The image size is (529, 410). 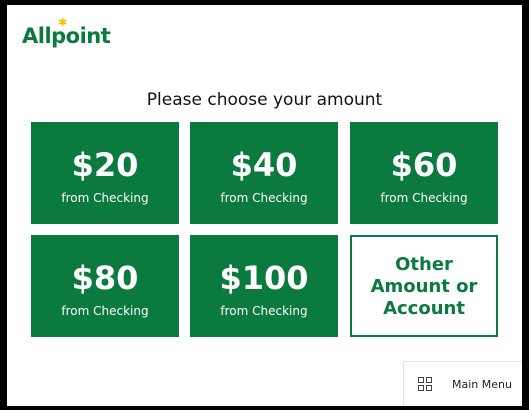 I want to click on amount-80-button: $80 from Checking, so click(x=105, y=286).